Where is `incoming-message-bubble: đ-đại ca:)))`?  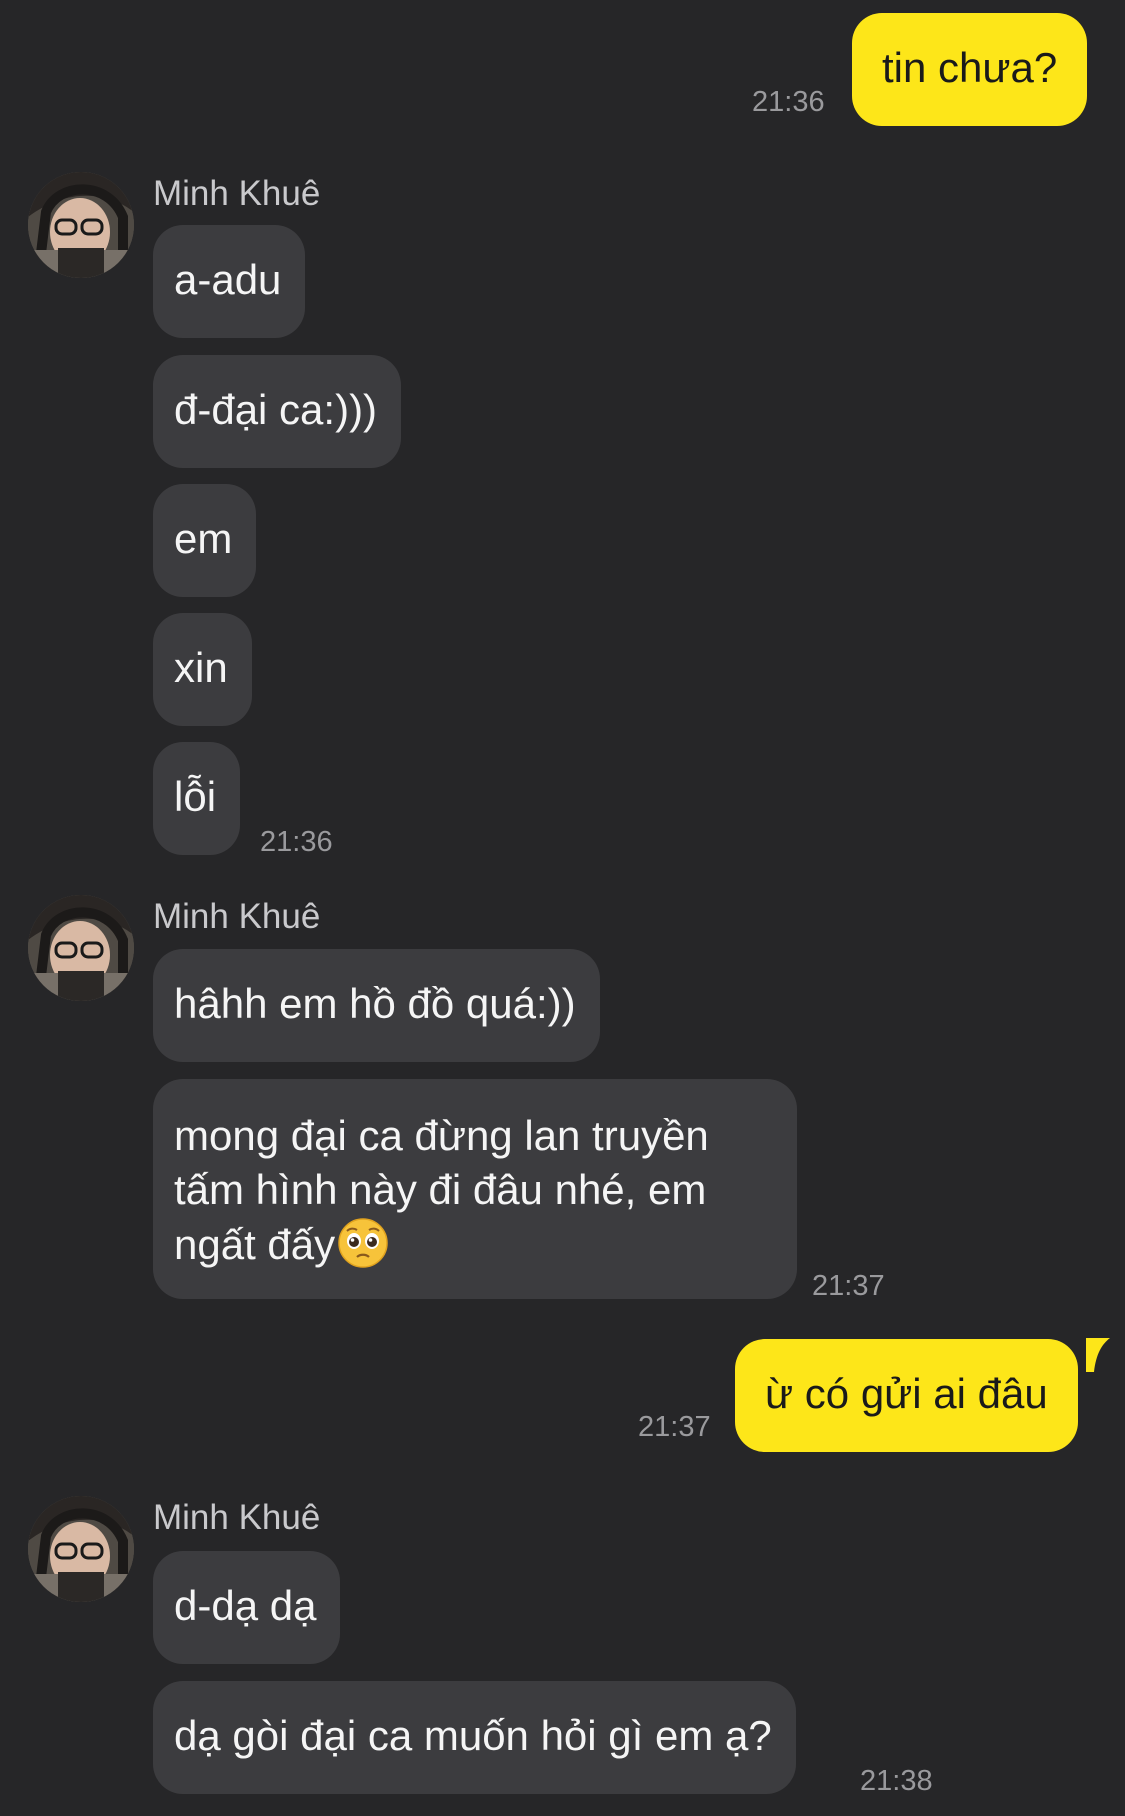 incoming-message-bubble: đ-đại ca:))) is located at coordinates (277, 411).